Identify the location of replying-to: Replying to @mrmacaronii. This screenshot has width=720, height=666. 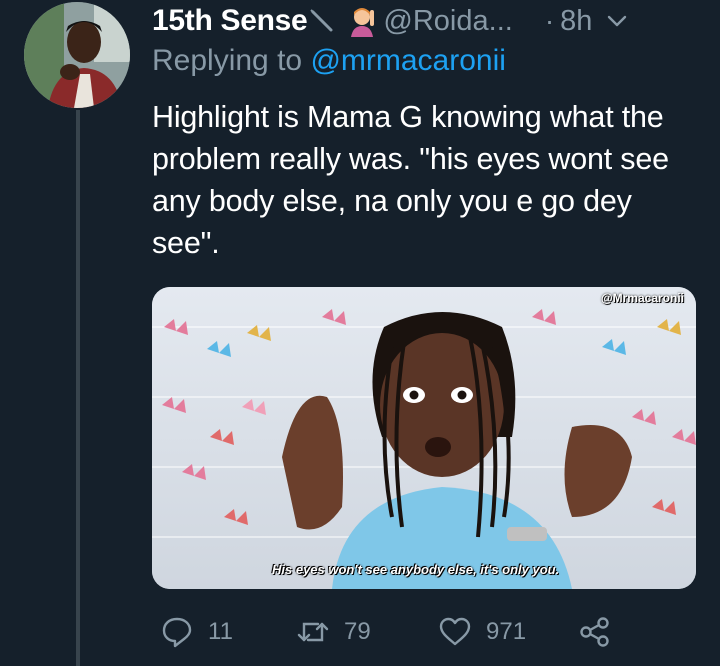
(329, 61).